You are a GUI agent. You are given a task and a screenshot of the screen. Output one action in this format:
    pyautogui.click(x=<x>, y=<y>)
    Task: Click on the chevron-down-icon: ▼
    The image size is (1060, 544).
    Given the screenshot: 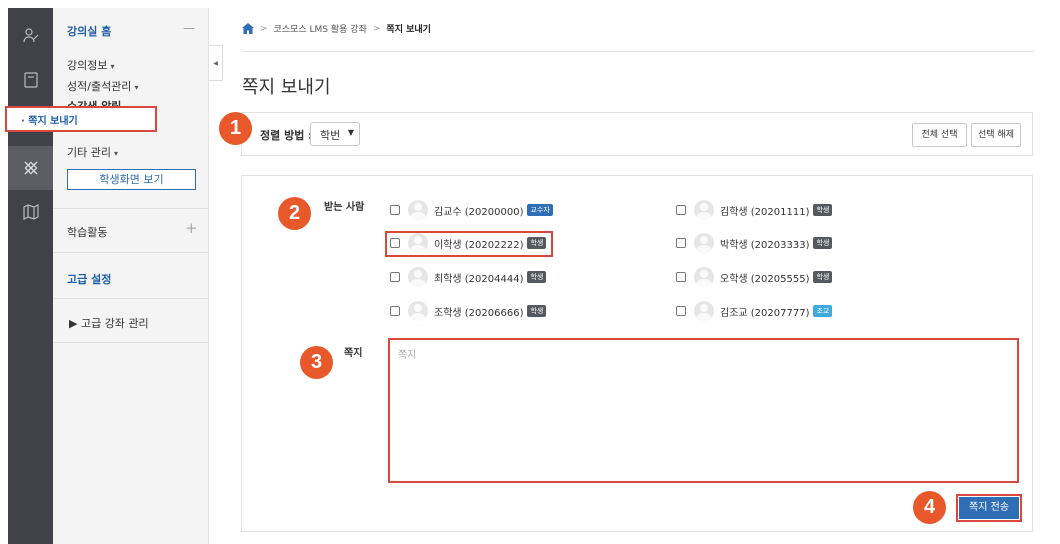 What is the action you would take?
    pyautogui.click(x=350, y=132)
    